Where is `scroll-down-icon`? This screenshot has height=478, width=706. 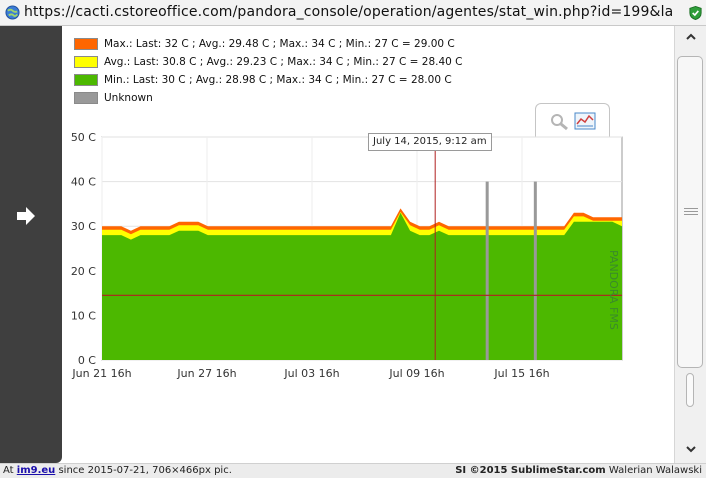 scroll-down-icon is located at coordinates (691, 449).